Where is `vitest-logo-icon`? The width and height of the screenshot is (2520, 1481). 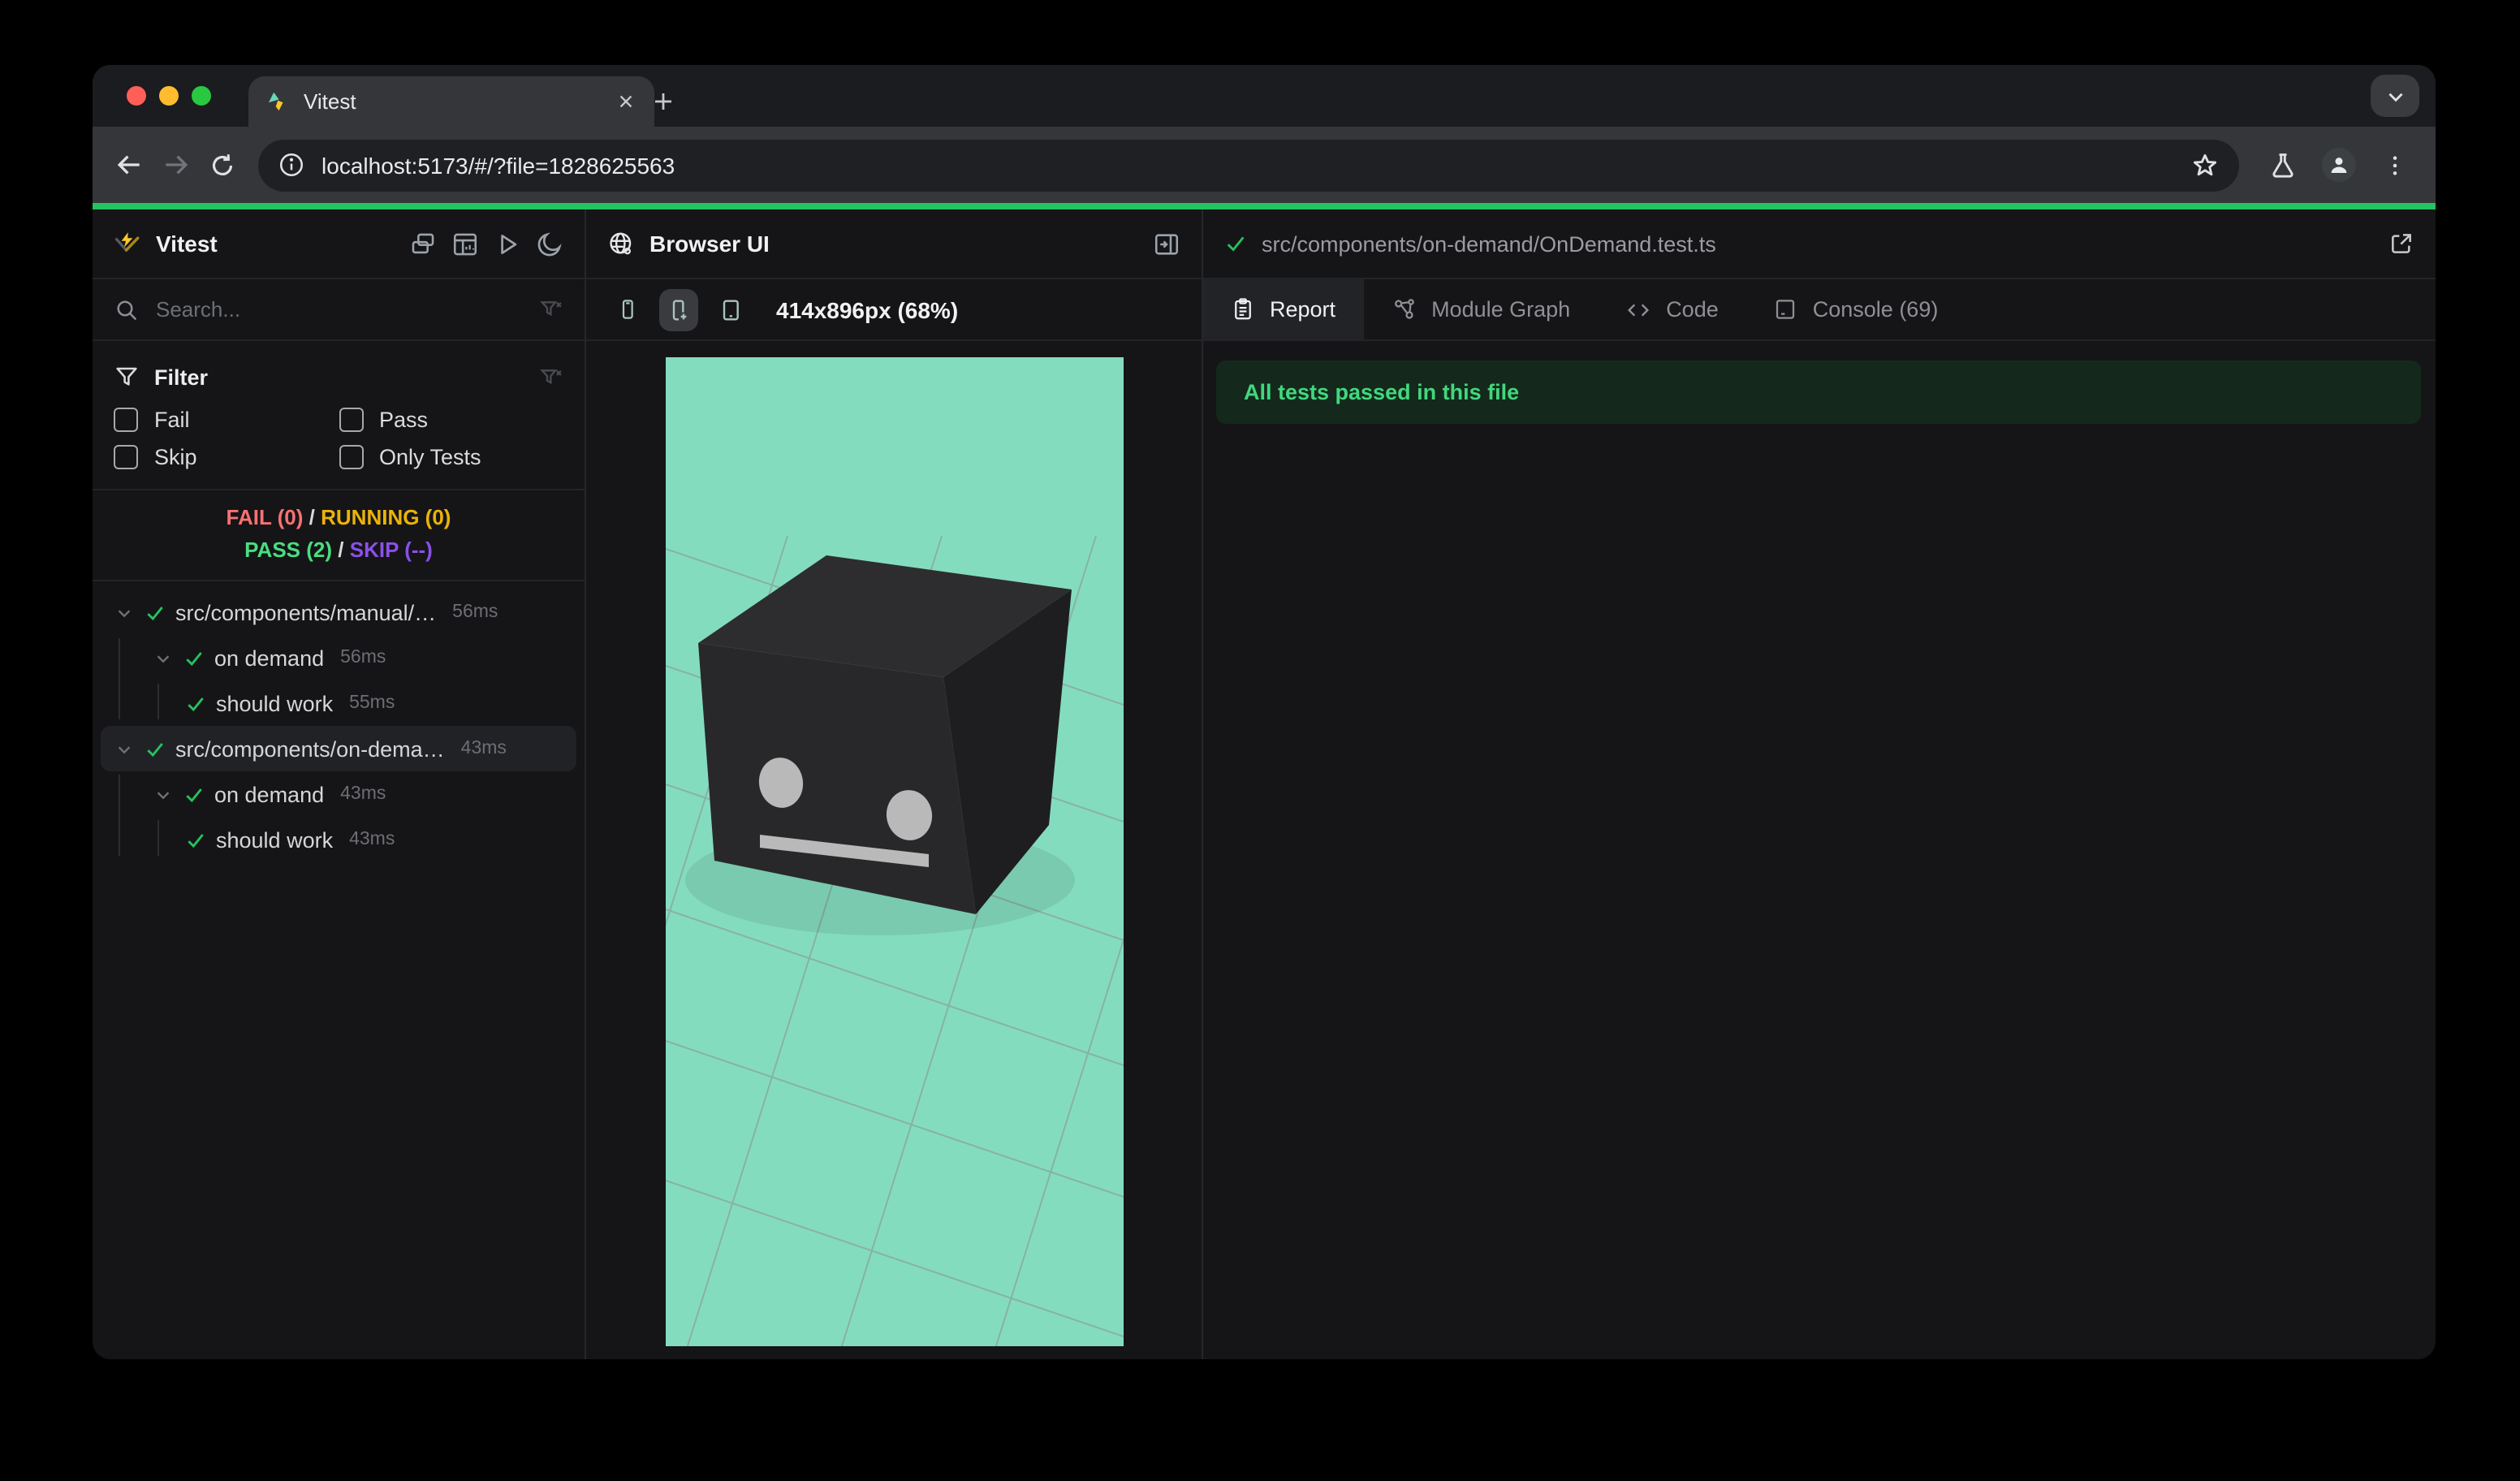 vitest-logo-icon is located at coordinates (128, 243).